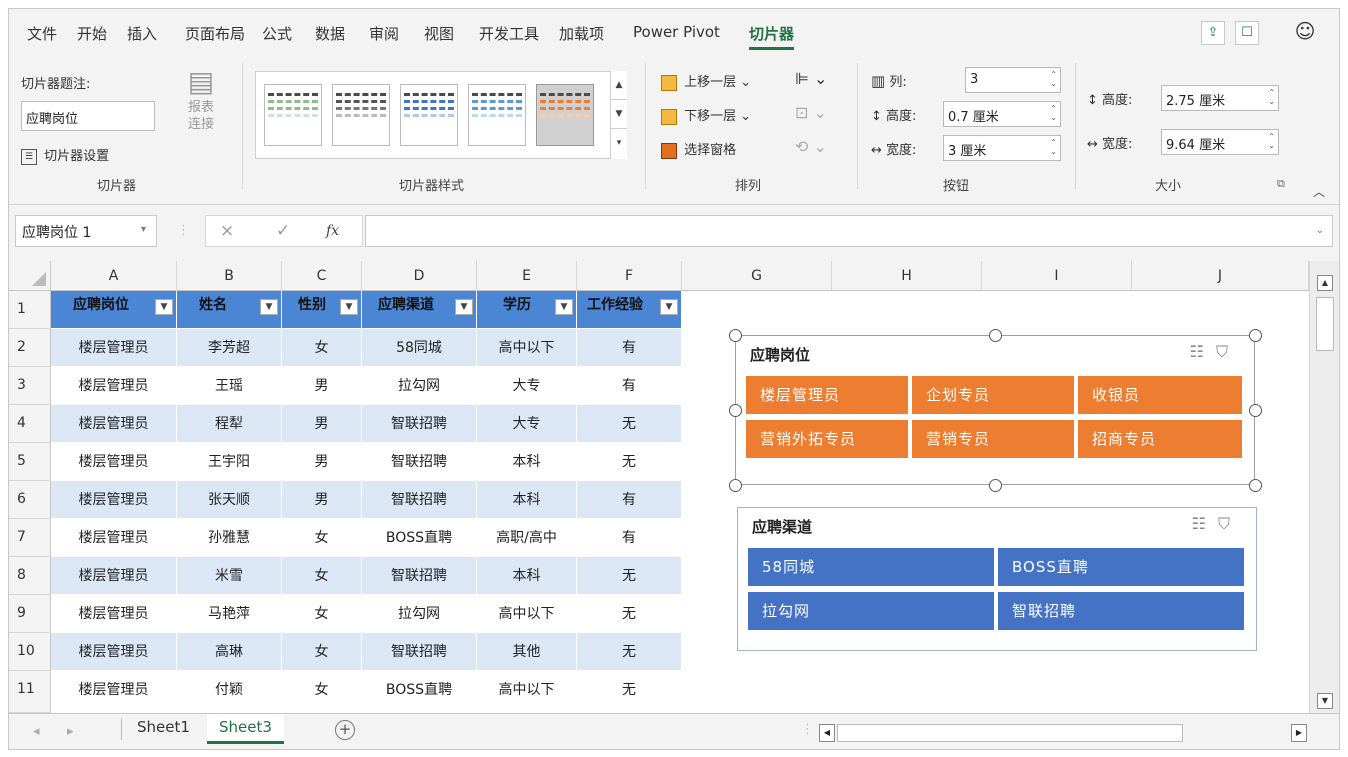  Describe the element at coordinates (581, 33) in the screenshot. I see `tab-addins: 加载项` at that location.